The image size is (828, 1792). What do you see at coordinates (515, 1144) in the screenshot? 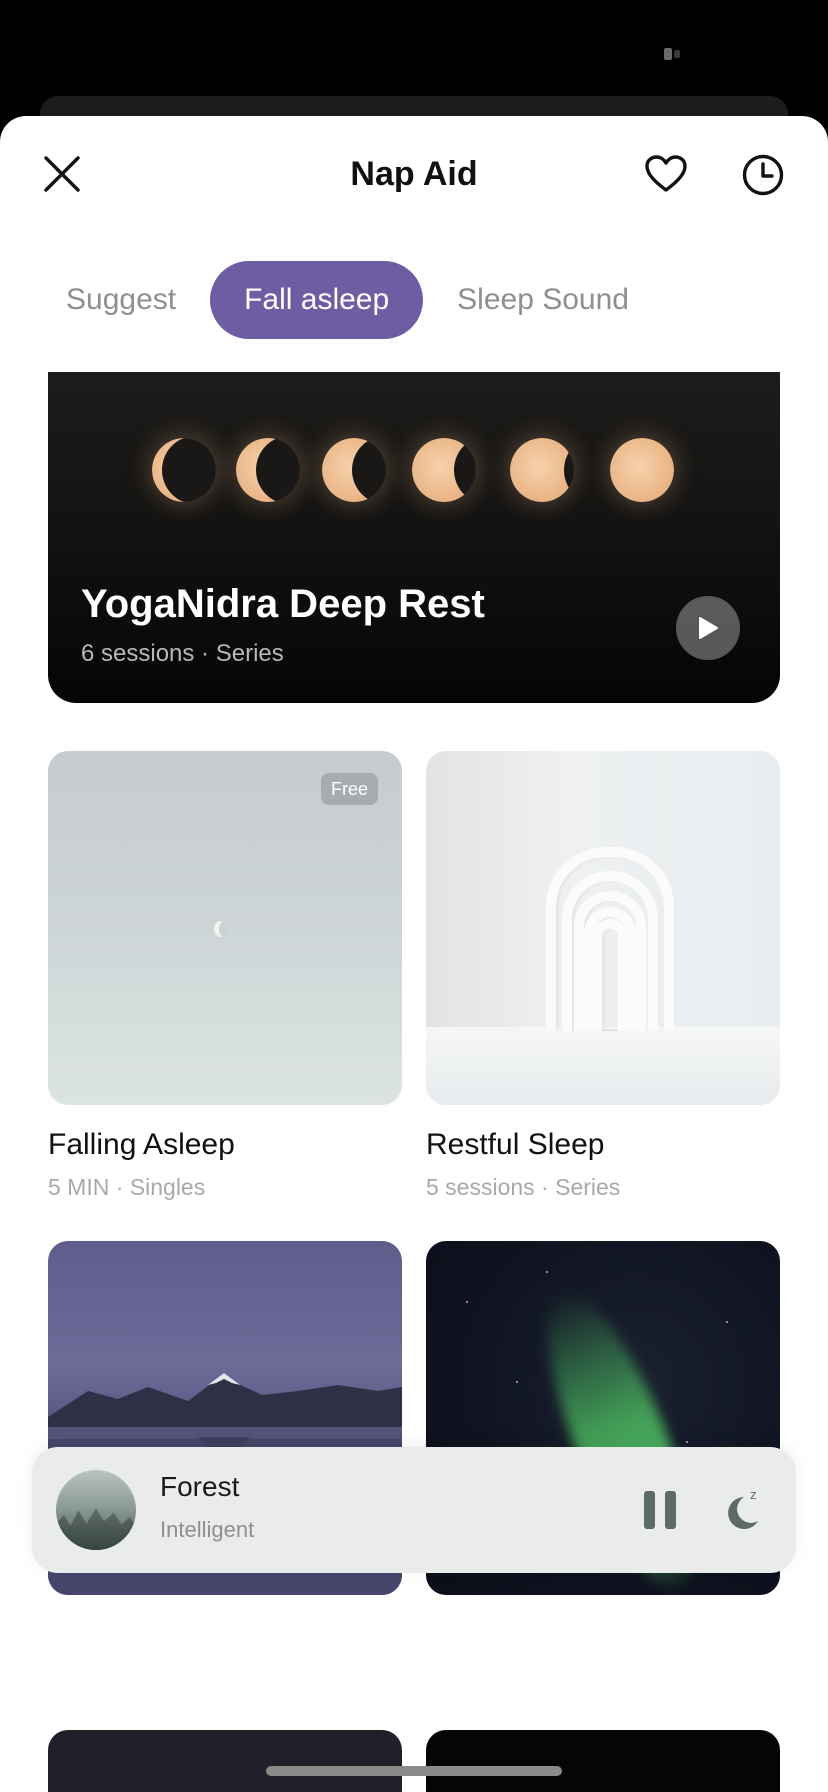
I see `card-title: Restful Sleep` at bounding box center [515, 1144].